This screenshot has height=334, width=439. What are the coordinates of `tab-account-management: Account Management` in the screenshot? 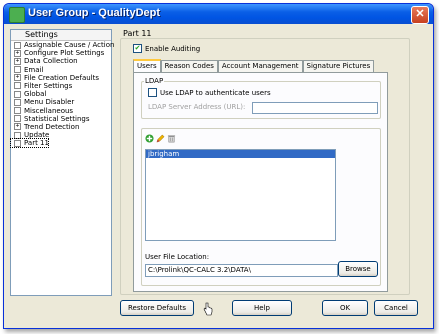 It's located at (260, 66).